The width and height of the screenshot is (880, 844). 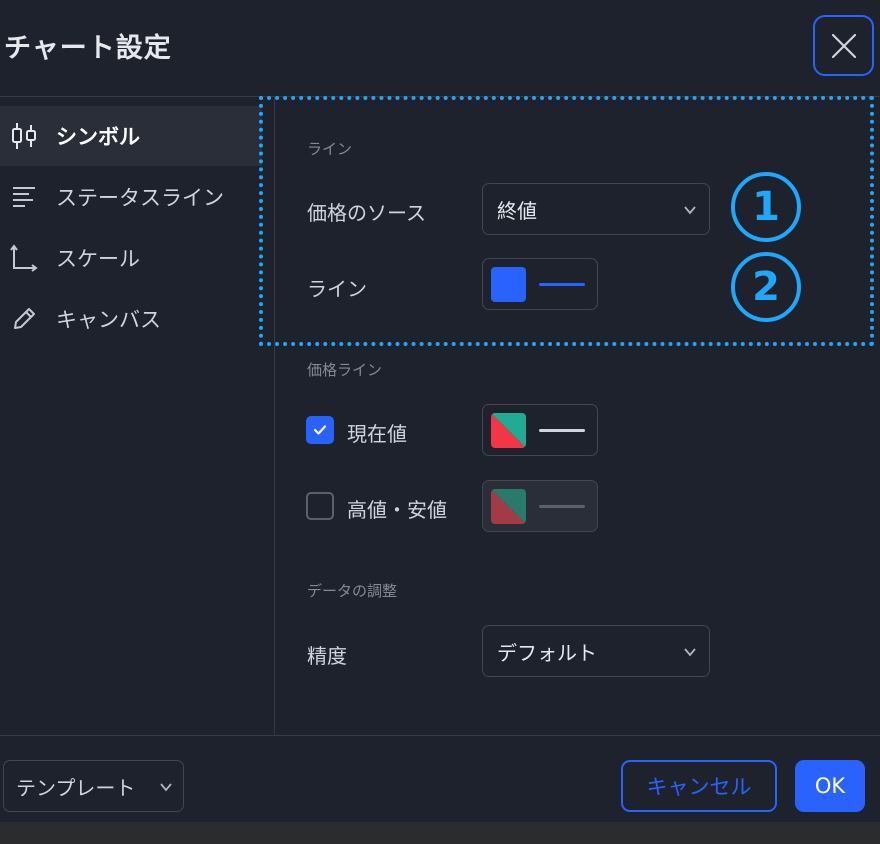 I want to click on template-label: テンプレート, so click(x=76, y=787).